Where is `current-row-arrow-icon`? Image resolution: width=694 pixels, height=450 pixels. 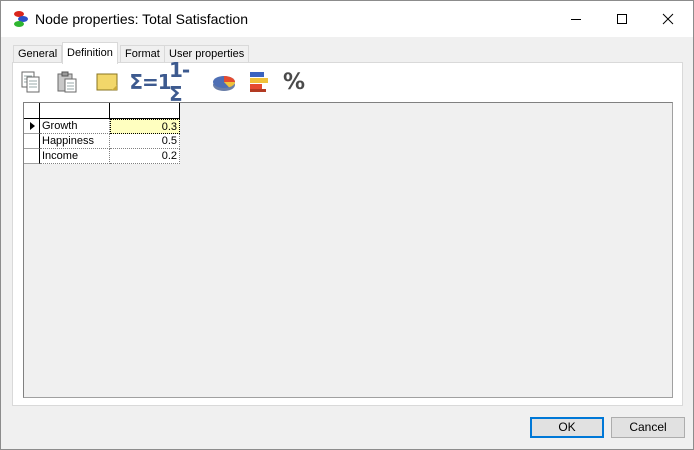 current-row-arrow-icon is located at coordinates (32, 126).